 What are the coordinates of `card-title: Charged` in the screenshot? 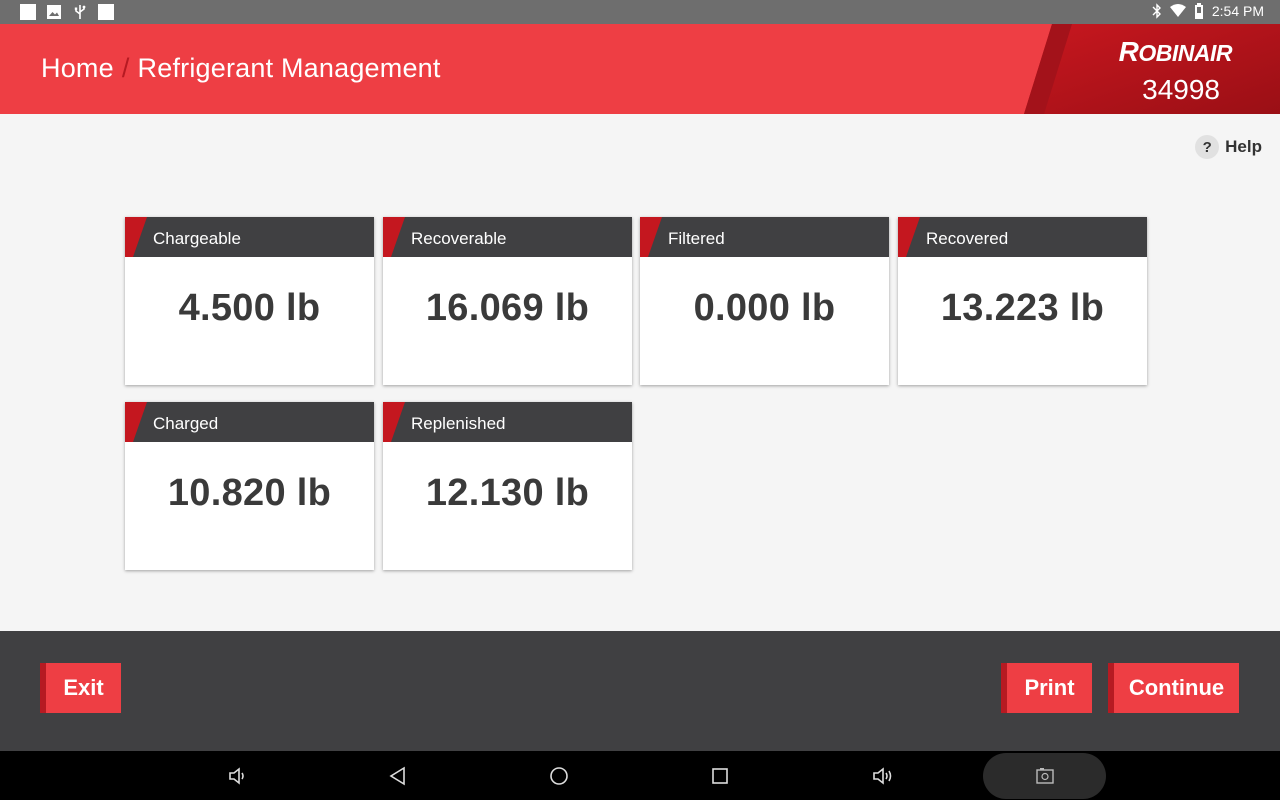 It's located at (186, 423).